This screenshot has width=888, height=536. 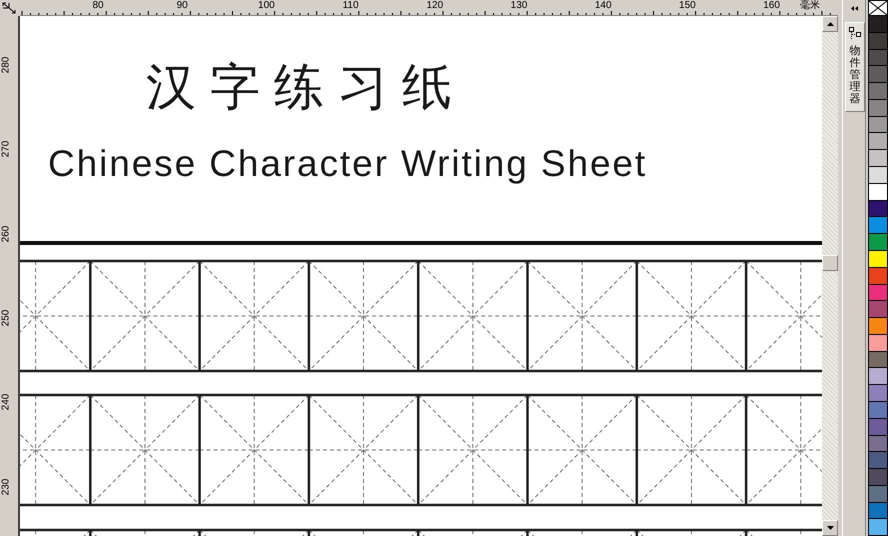 What do you see at coordinates (854, 8) in the screenshot?
I see `double-arrow-icon` at bounding box center [854, 8].